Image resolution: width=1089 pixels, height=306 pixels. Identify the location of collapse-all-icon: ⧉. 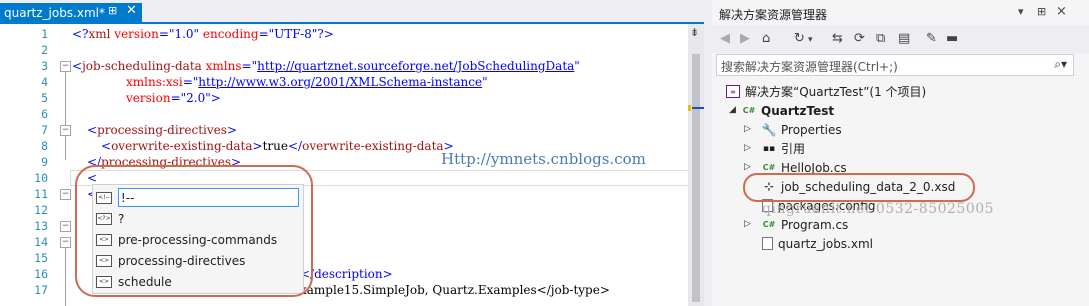
(880, 38).